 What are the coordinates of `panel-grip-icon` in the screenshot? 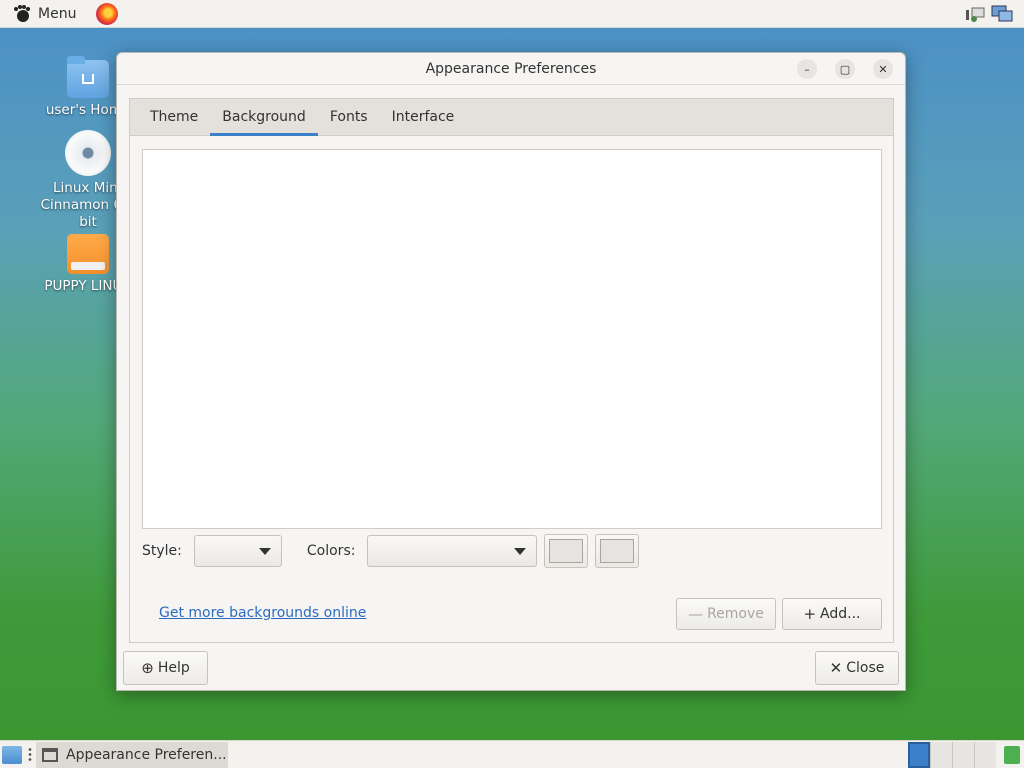 It's located at (30, 754).